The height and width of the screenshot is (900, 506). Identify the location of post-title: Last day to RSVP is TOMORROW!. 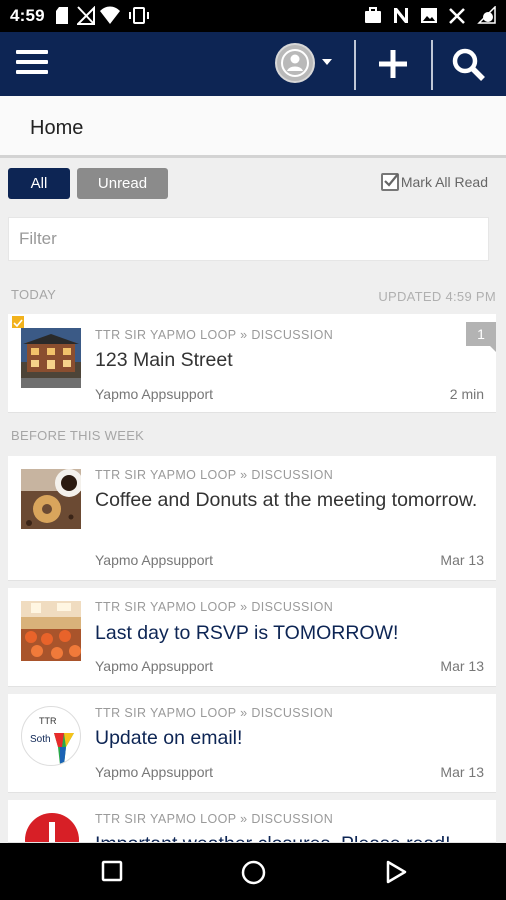
(247, 633).